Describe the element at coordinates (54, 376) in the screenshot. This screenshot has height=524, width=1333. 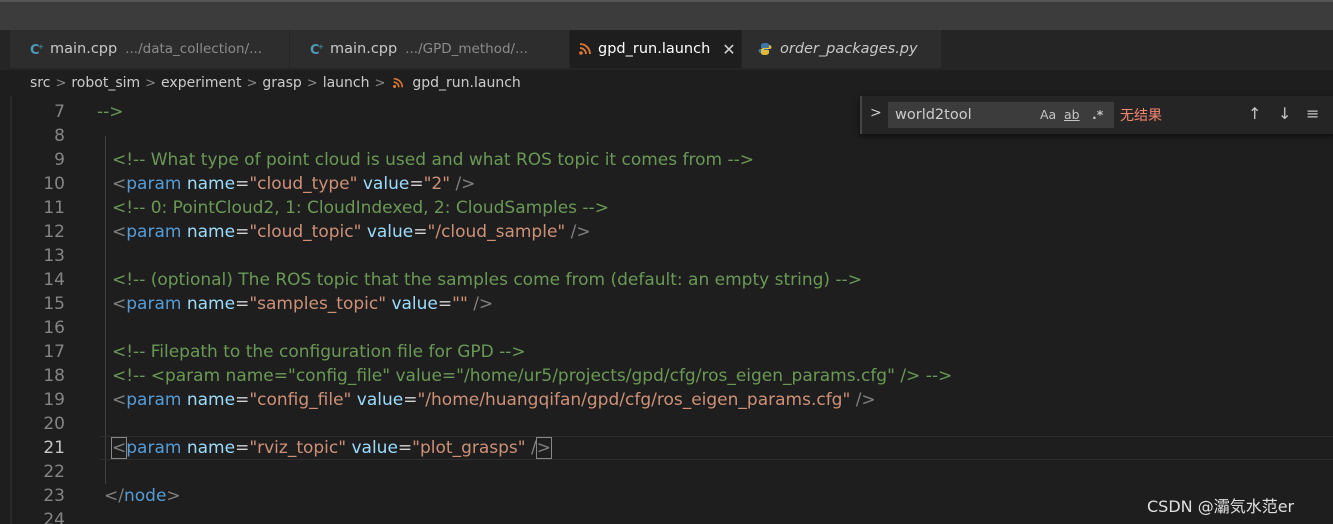
I see `line-number: 18` at that location.